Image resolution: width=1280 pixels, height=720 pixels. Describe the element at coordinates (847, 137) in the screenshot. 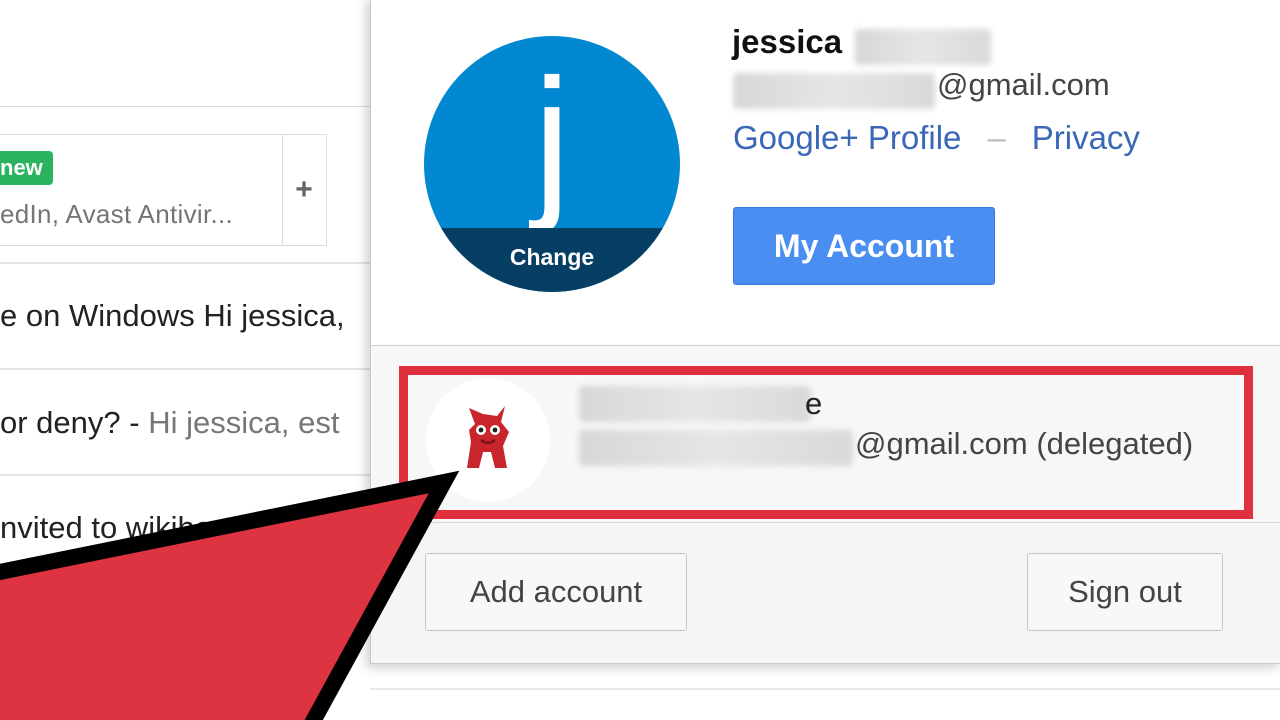

I see `google-plus-profile-link: Google+ Profile` at that location.